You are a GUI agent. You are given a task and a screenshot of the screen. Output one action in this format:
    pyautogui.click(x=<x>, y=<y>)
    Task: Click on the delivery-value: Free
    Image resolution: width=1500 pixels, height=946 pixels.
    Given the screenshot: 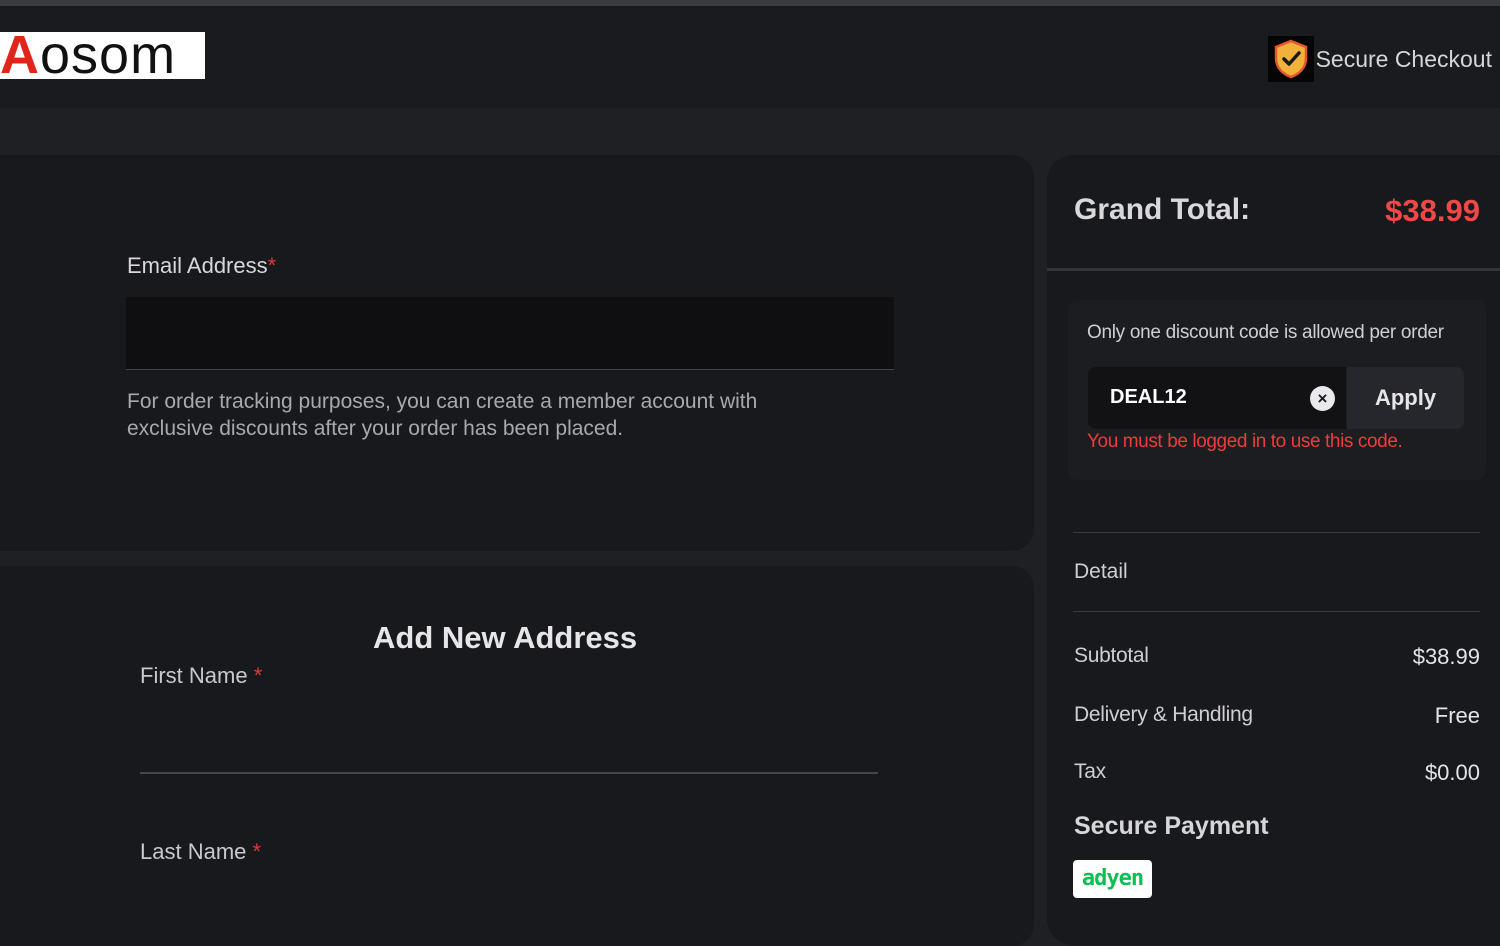 What is the action you would take?
    pyautogui.click(x=1457, y=715)
    